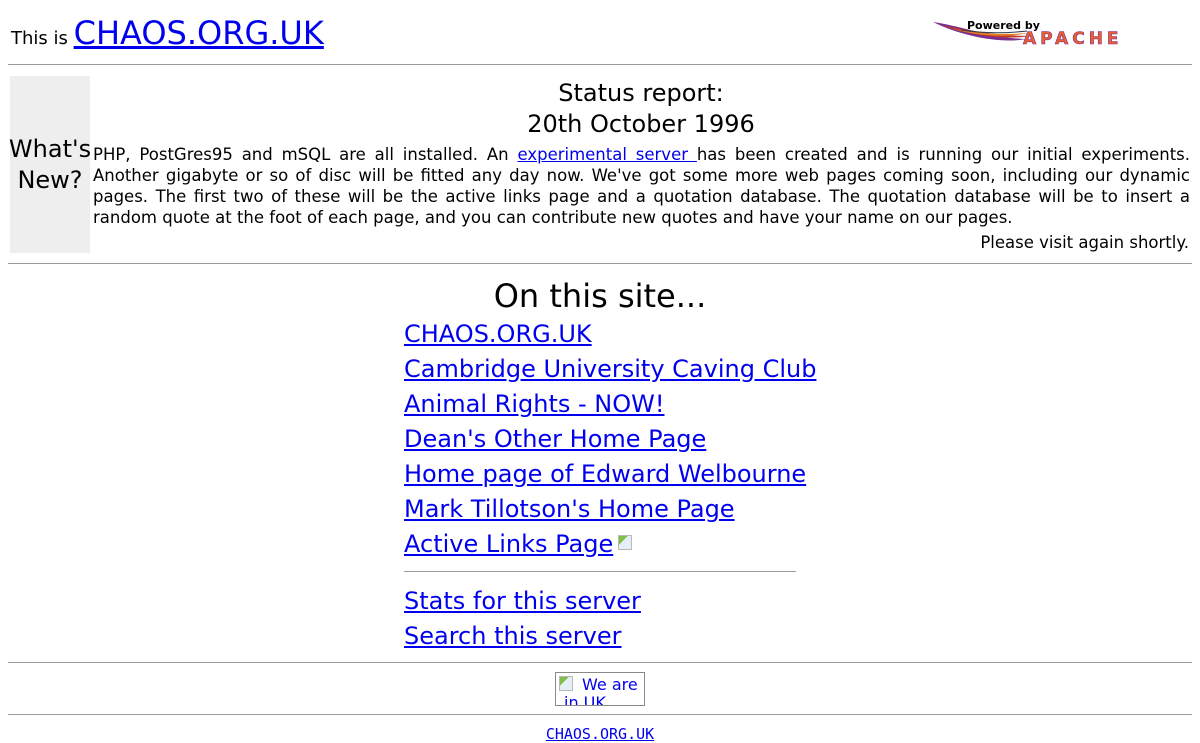 This screenshot has height=743, width=1200. I want to click on broken-image-icon, so click(625, 542).